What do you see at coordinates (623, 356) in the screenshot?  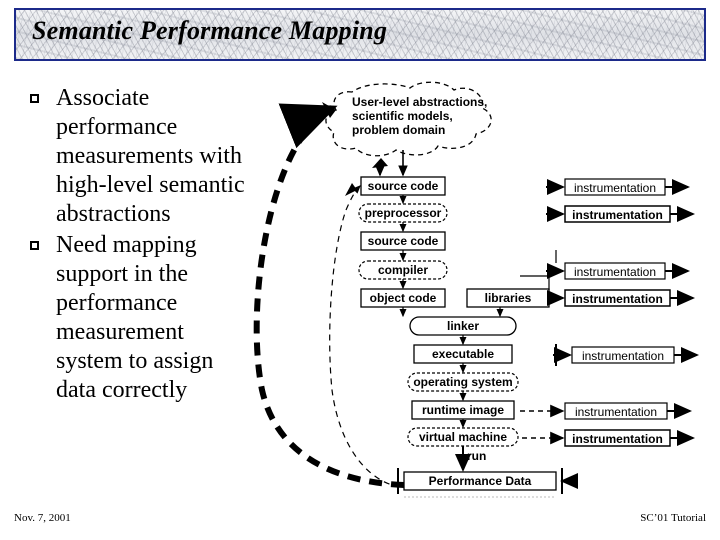 I see `instrumentation-box-5: instrumentation` at bounding box center [623, 356].